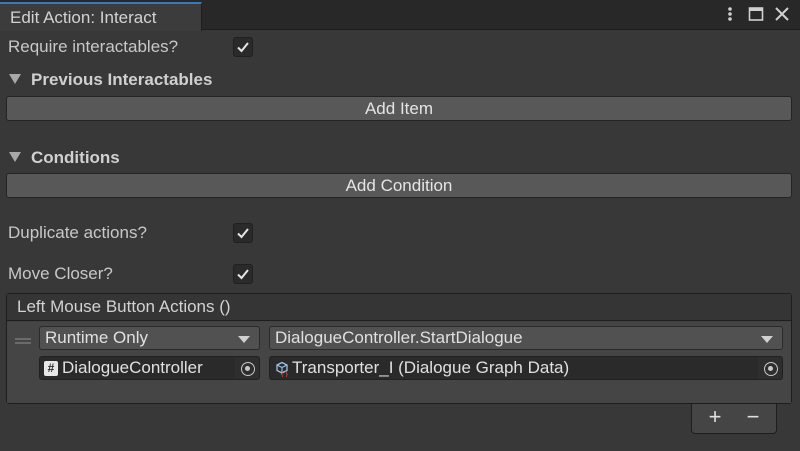 Image resolution: width=800 pixels, height=451 pixels. I want to click on list-add-remove-footer: + −, so click(734, 419).